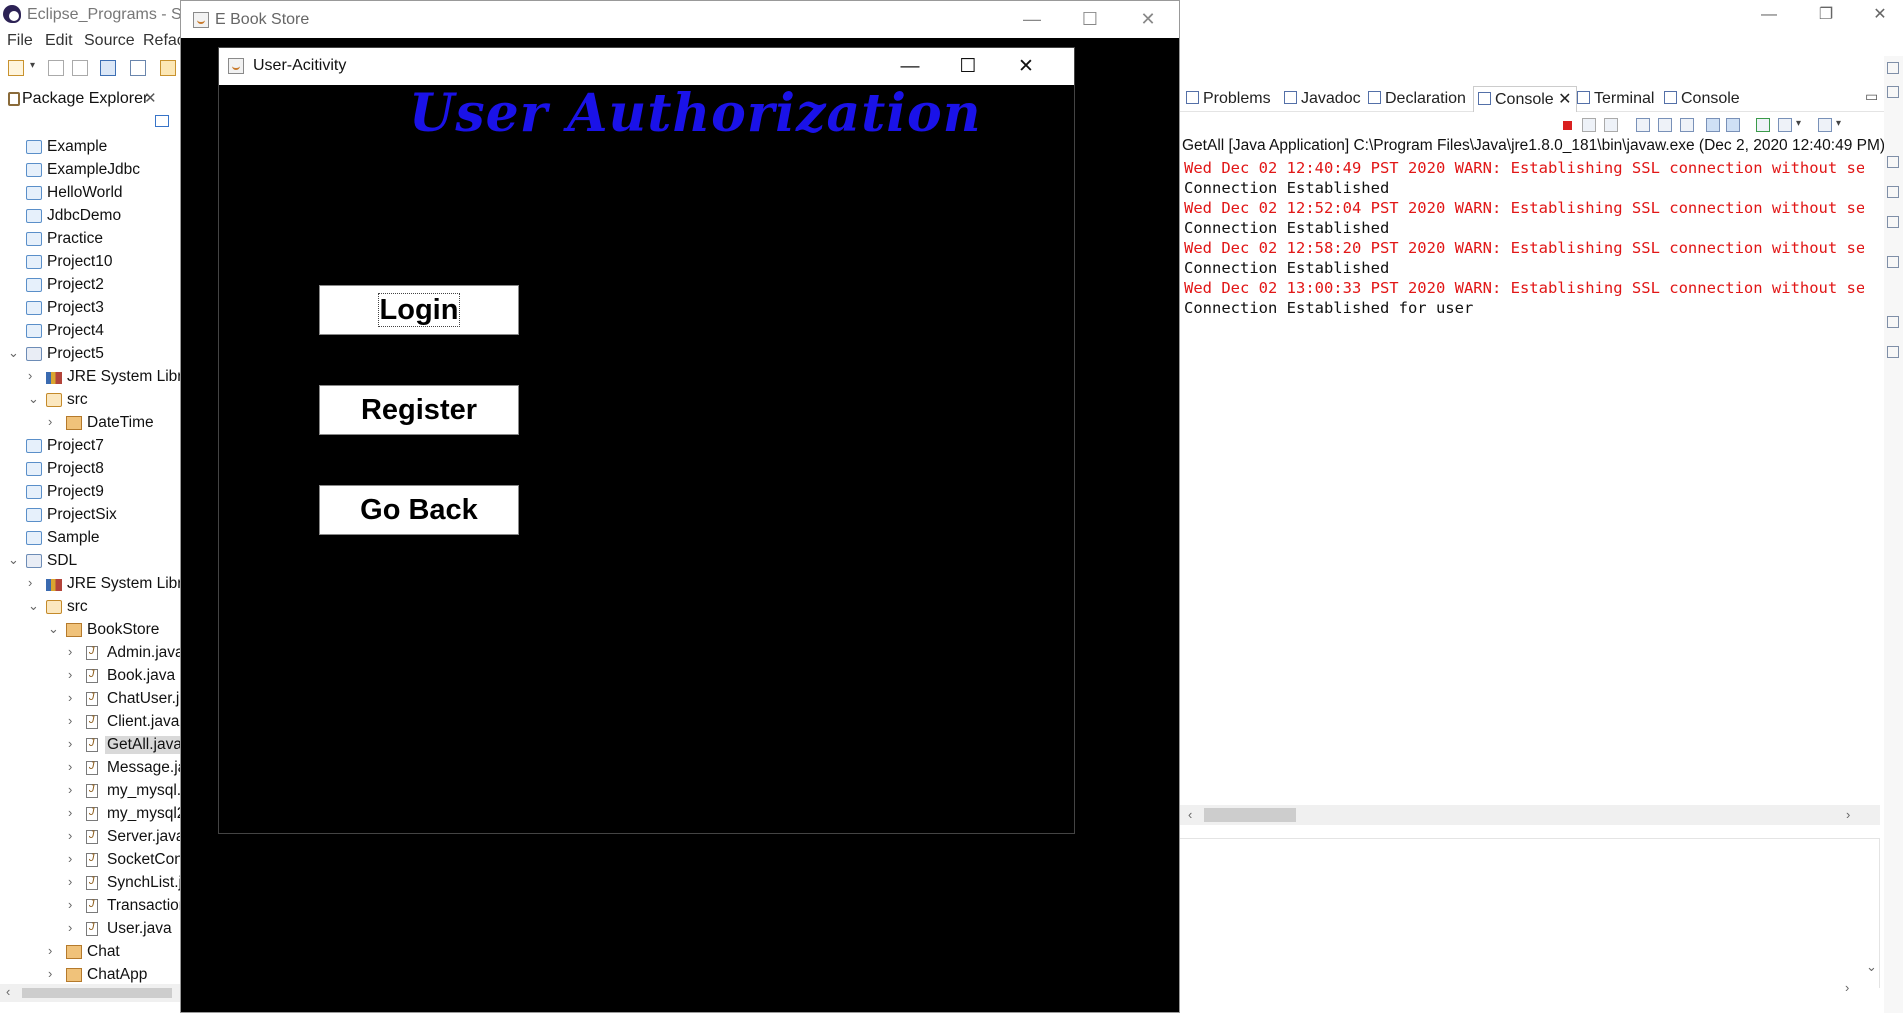 This screenshot has width=1903, height=1013. Describe the element at coordinates (419, 410) in the screenshot. I see `register-button: Register` at that location.